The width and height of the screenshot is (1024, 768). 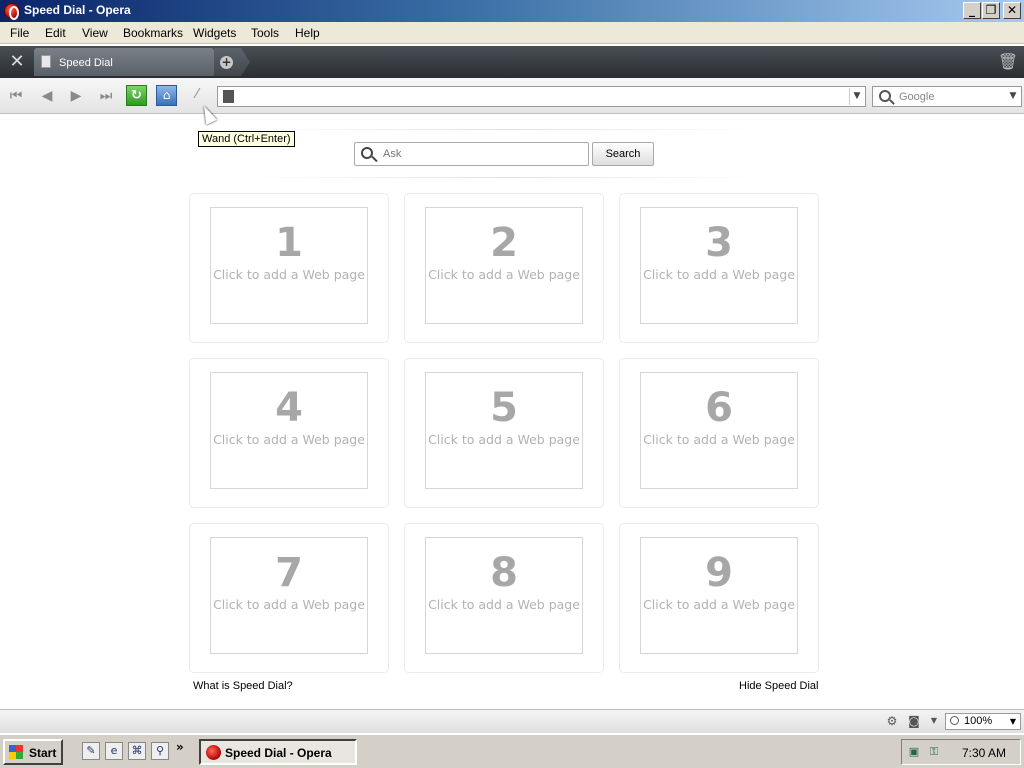 What do you see at coordinates (214, 33) in the screenshot?
I see `menu-widgets: Widgets` at bounding box center [214, 33].